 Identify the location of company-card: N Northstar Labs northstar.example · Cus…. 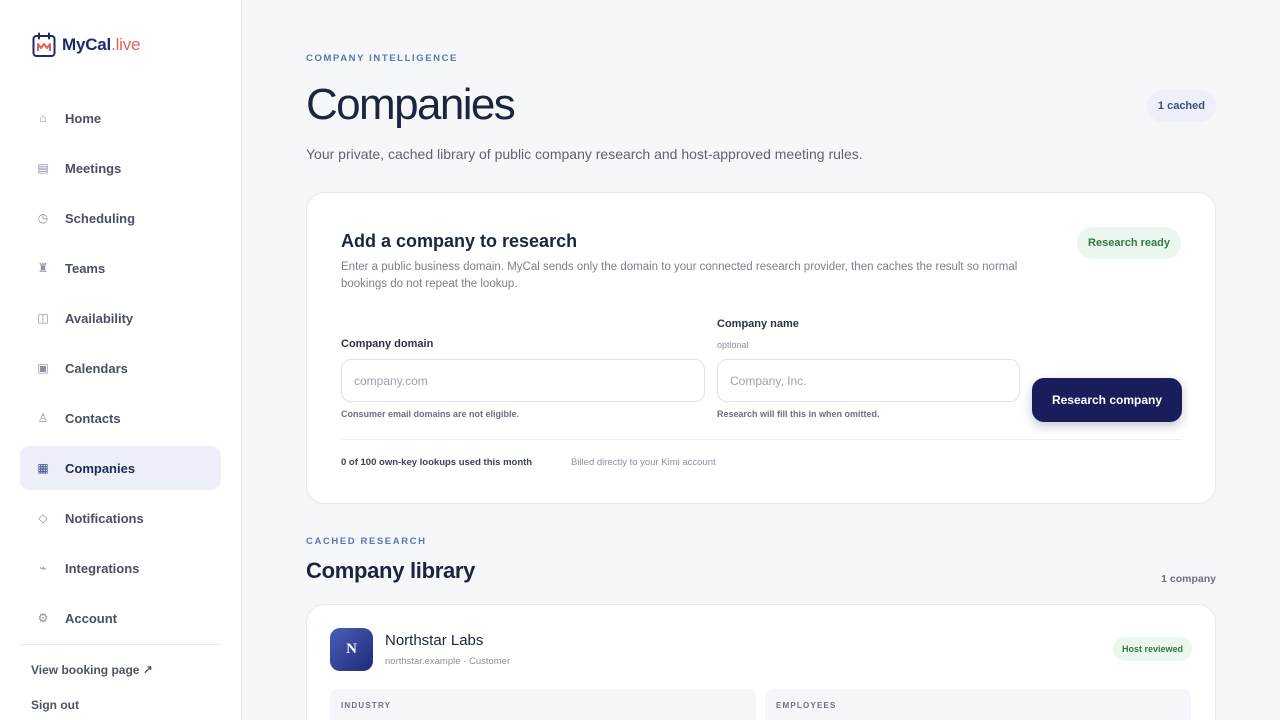
(761, 662).